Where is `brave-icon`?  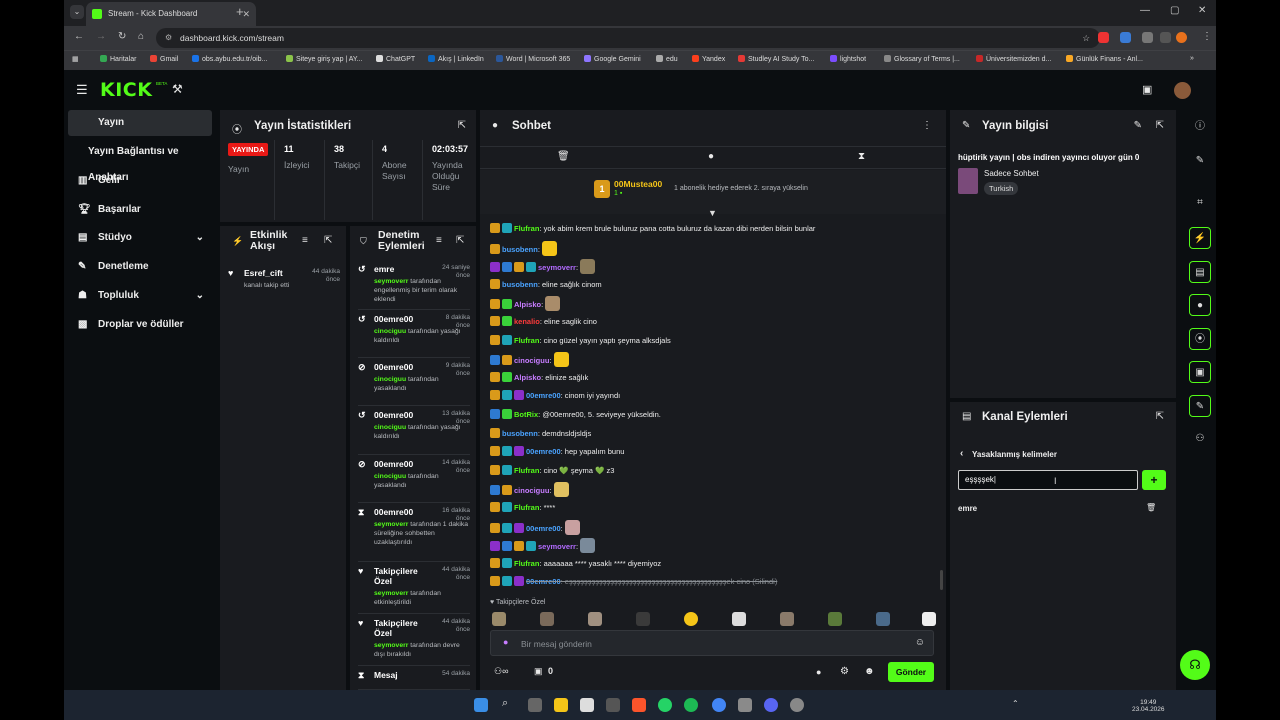 brave-icon is located at coordinates (639, 705).